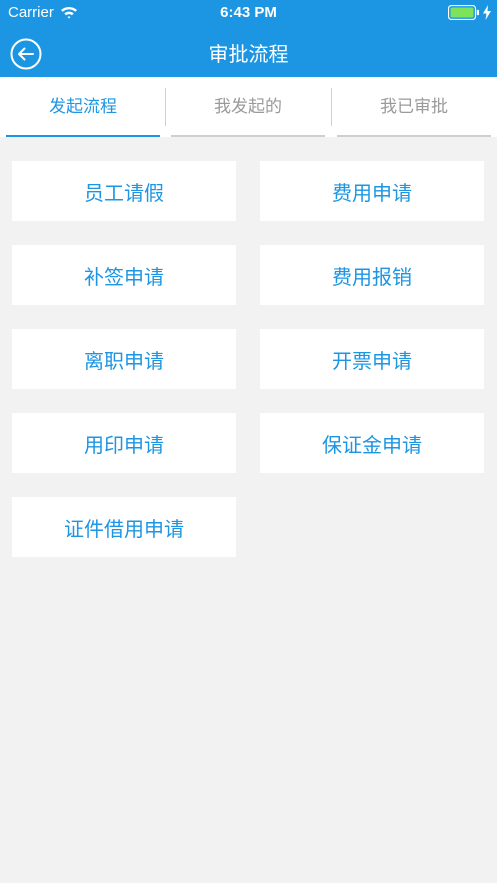  I want to click on clock-time: 6:43 PM, so click(248, 12).